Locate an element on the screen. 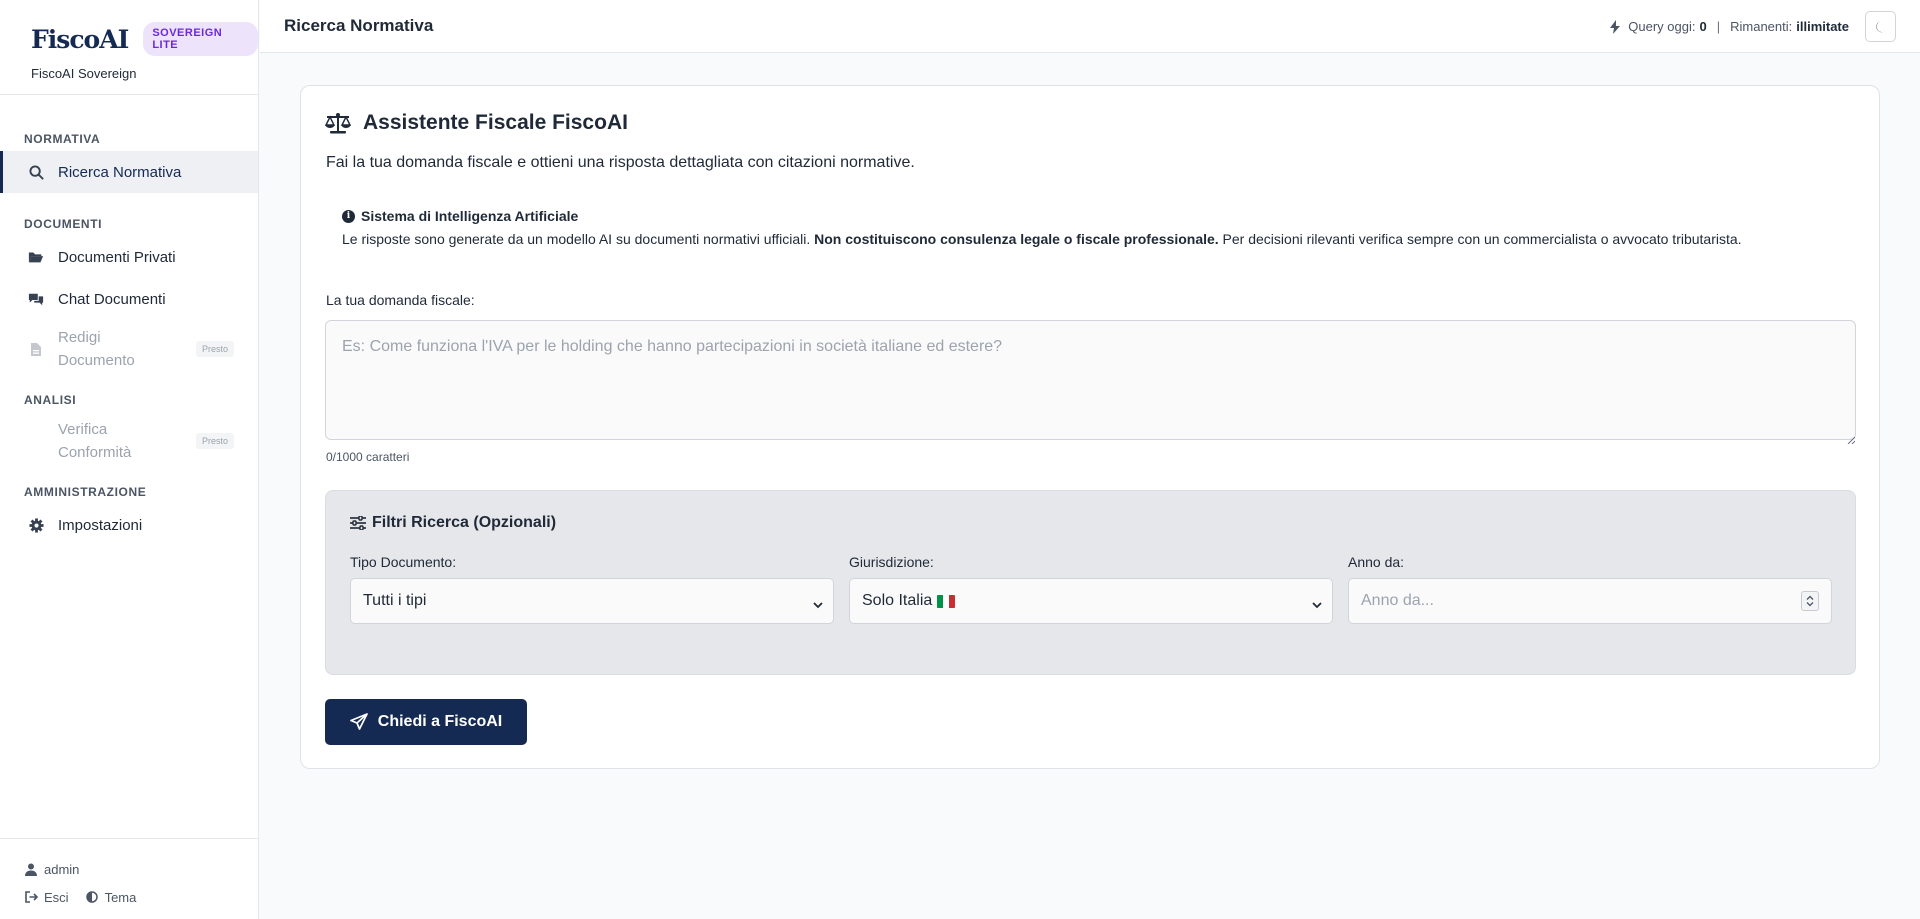 The height and width of the screenshot is (919, 1920). doc-type-label: Tipo Documento: is located at coordinates (403, 562).